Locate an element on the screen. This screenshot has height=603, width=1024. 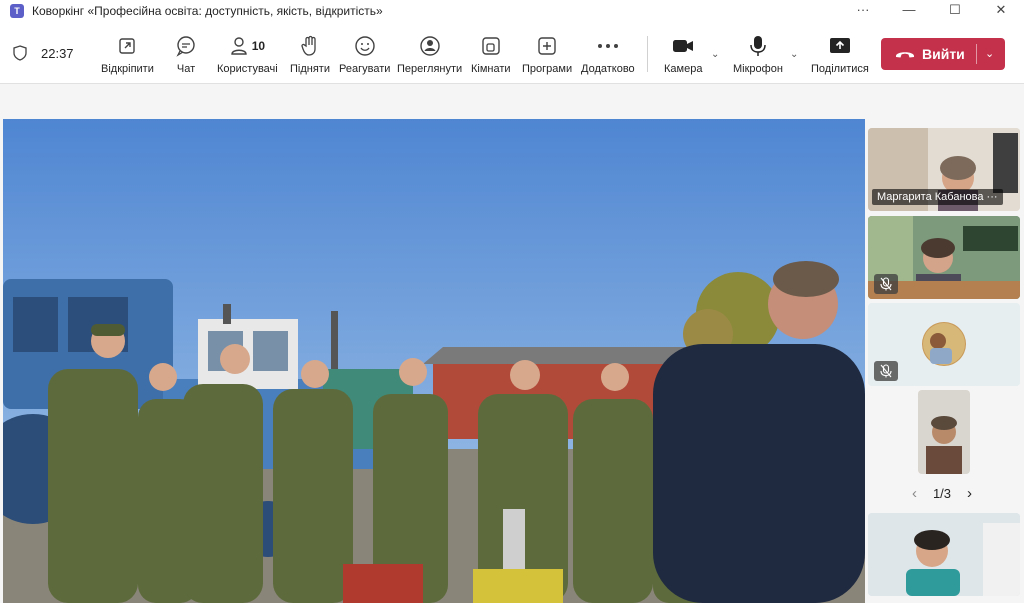
apps-icon is located at coordinates (547, 46).